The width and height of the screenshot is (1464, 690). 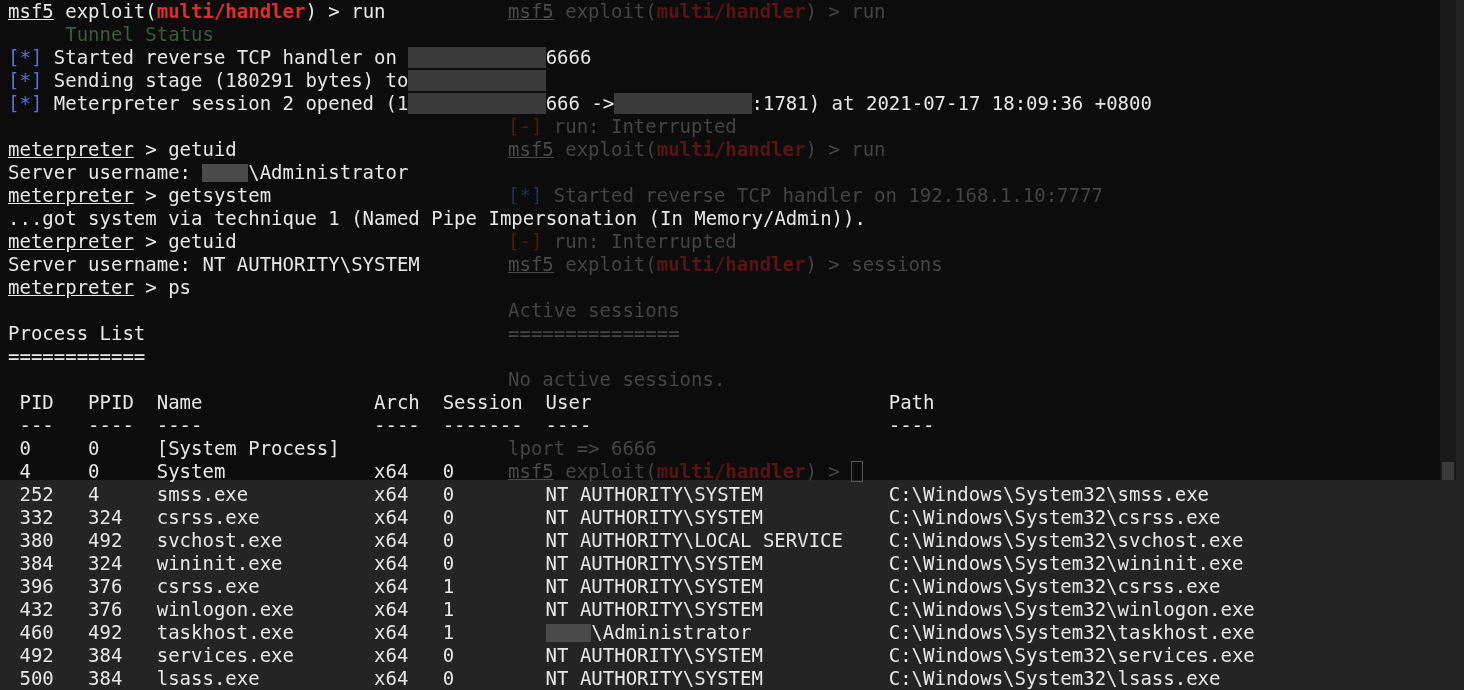 I want to click on terminal-text: Active sessions, so click(x=594, y=310).